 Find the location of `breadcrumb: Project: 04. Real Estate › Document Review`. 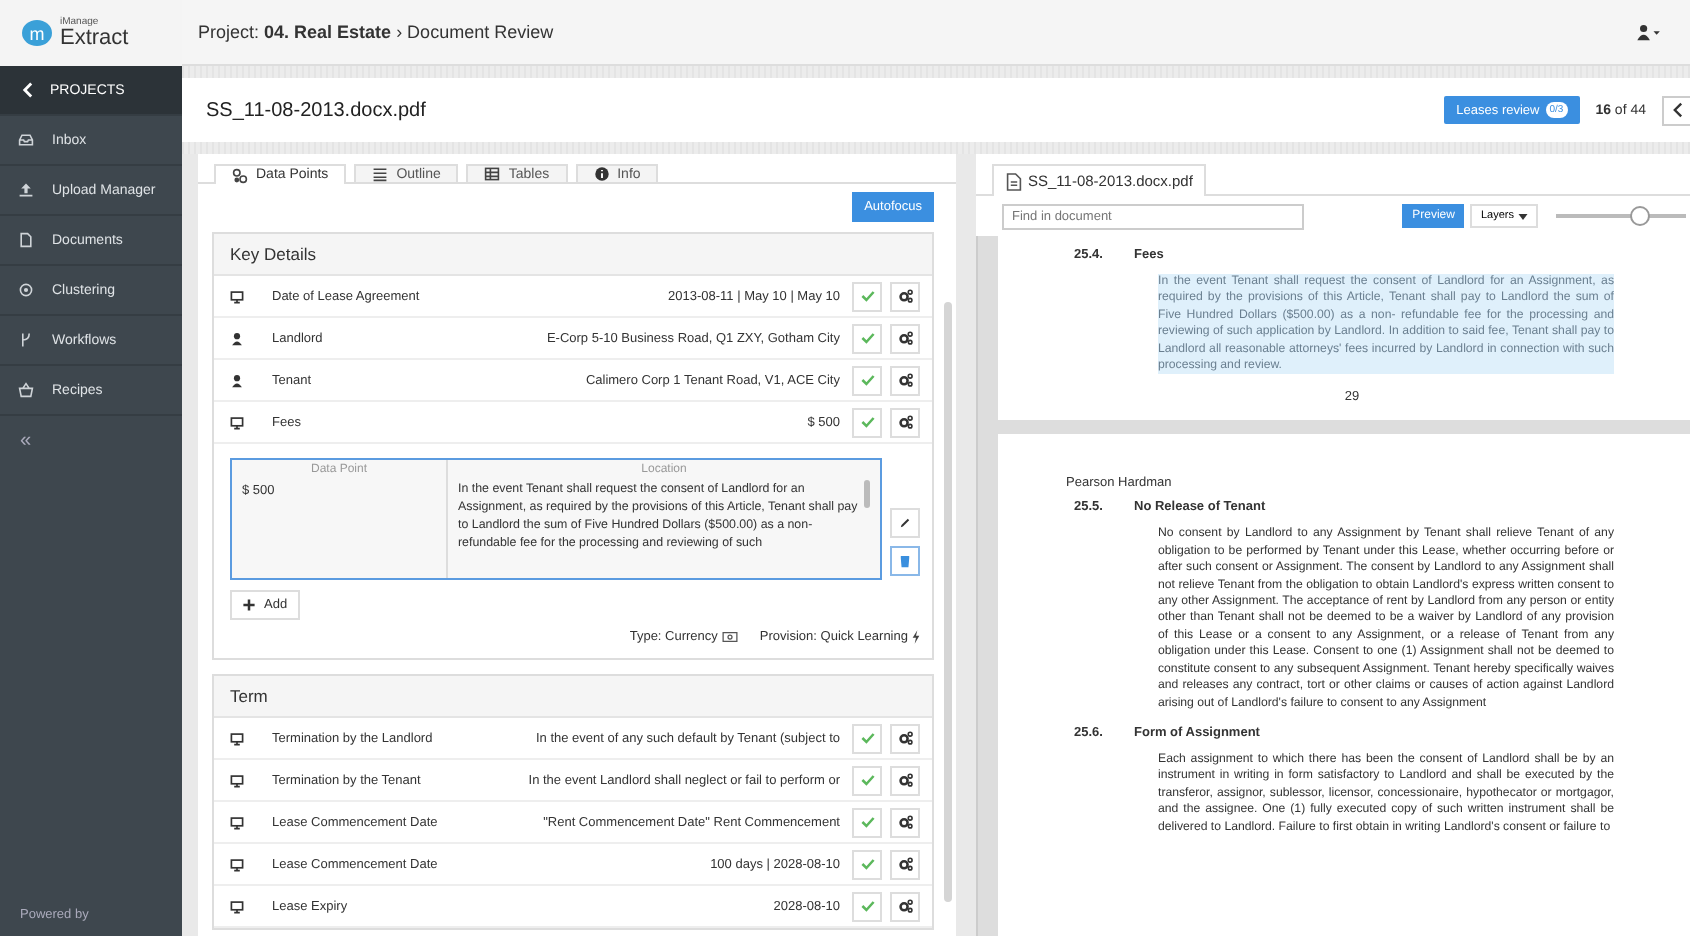

breadcrumb: Project: 04. Real Estate › Document Review is located at coordinates (376, 32).